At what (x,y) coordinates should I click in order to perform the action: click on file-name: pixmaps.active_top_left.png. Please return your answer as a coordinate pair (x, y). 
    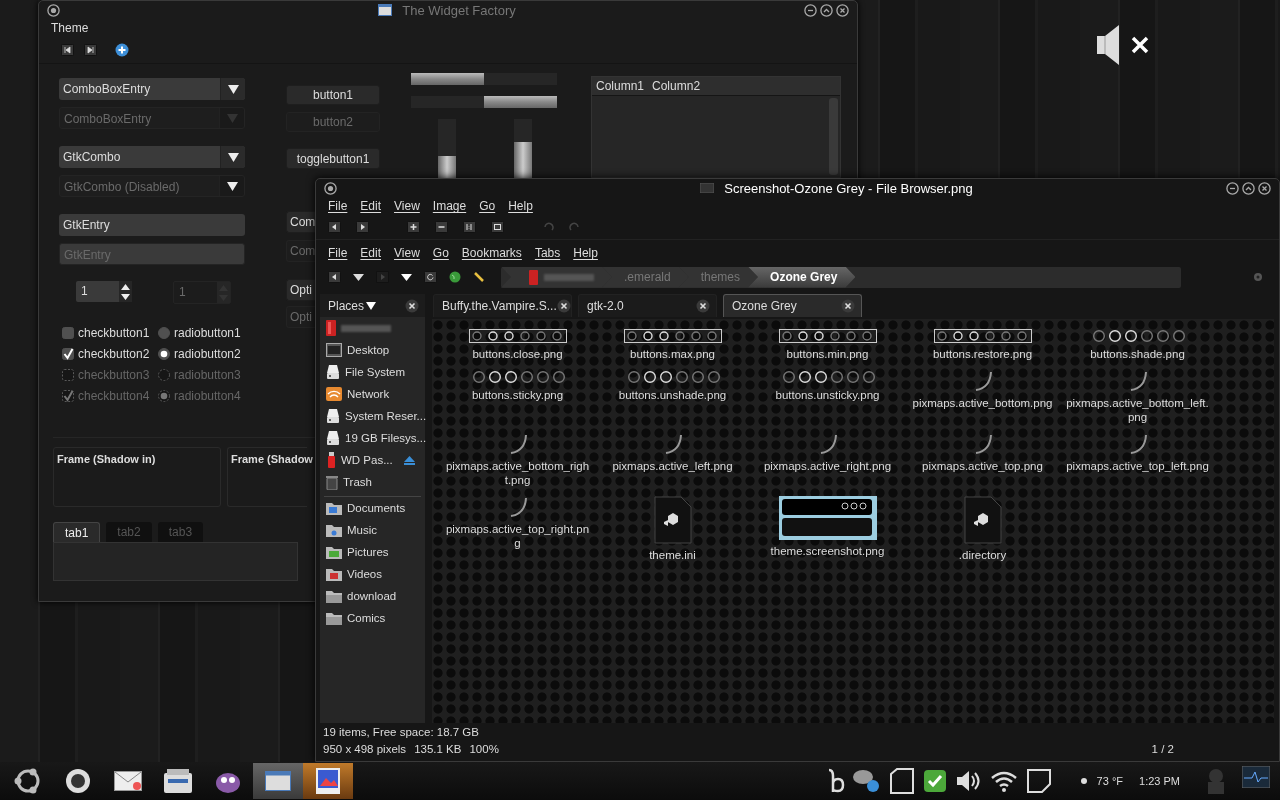
    Looking at the image, I should click on (1137, 466).